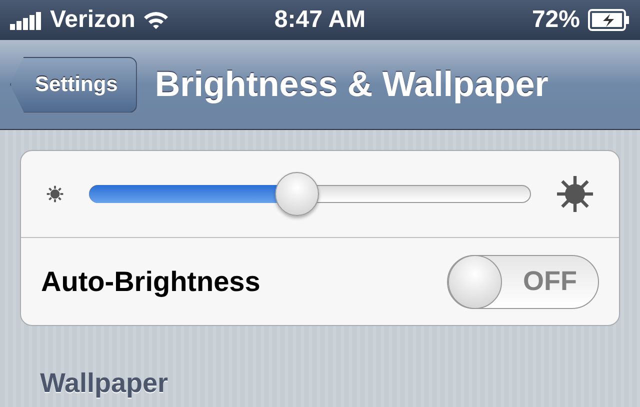  Describe the element at coordinates (73, 84) in the screenshot. I see `back-button: Settings` at that location.